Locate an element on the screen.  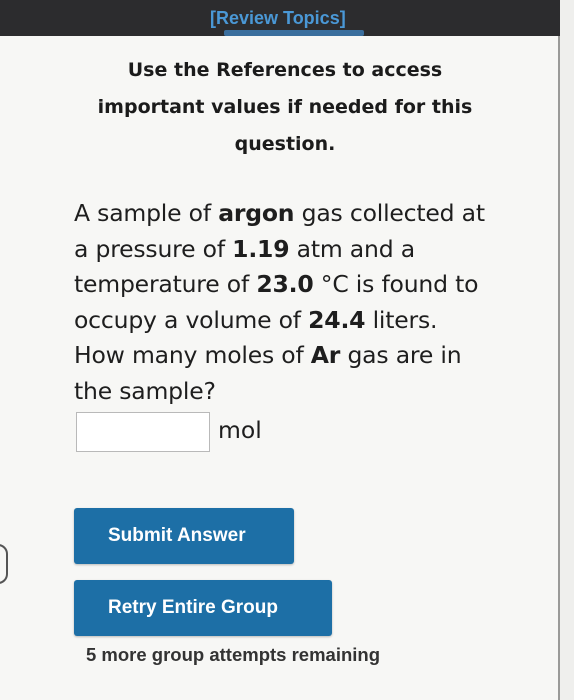
unit-label: mol is located at coordinates (240, 430).